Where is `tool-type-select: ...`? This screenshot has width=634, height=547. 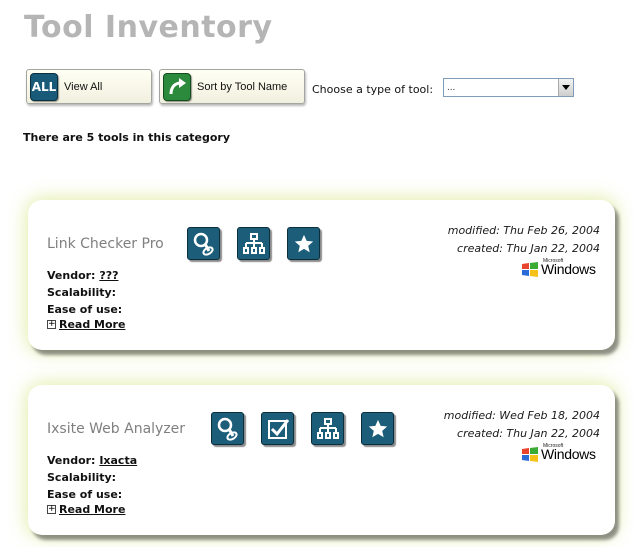 tool-type-select: ... is located at coordinates (508, 87).